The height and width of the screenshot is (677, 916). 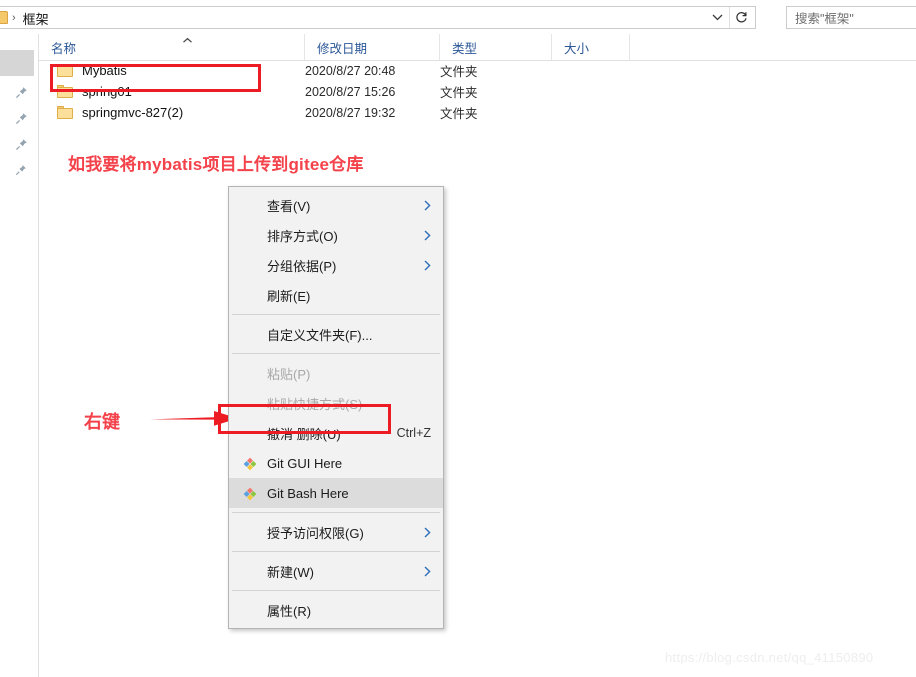 I want to click on sort-ascending-icon, so click(x=187, y=41).